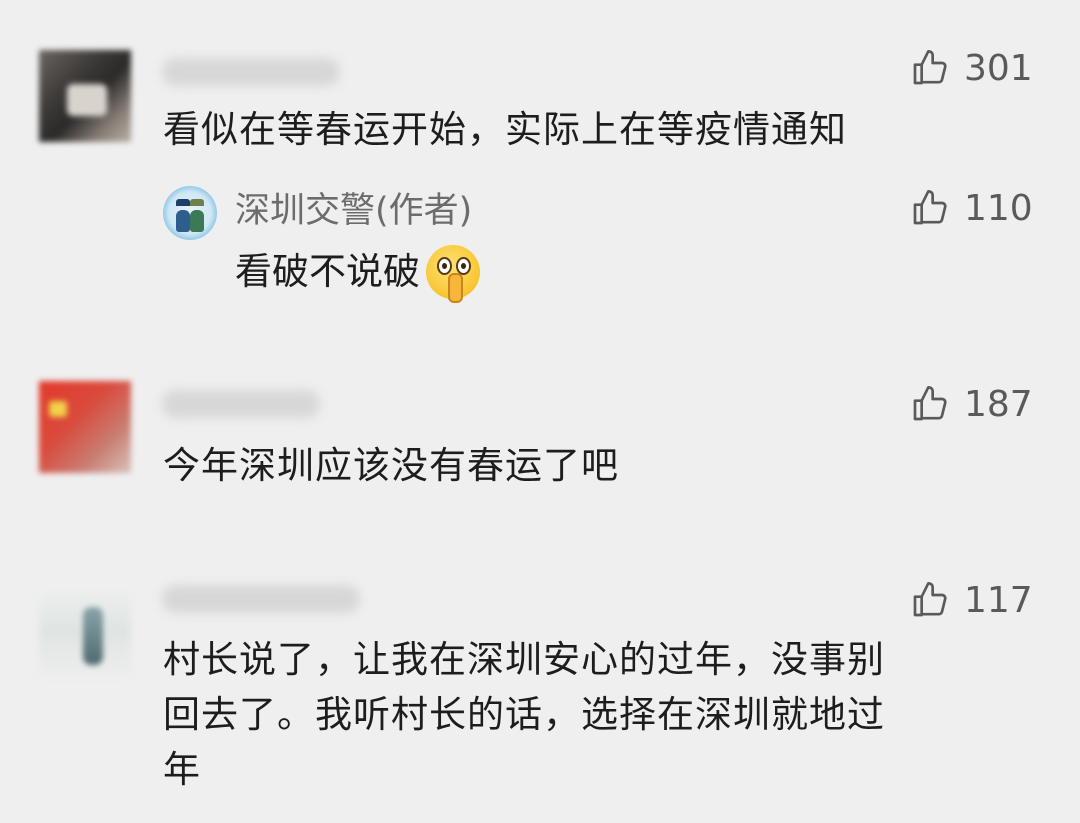  I want to click on like-button: 187, so click(971, 404).